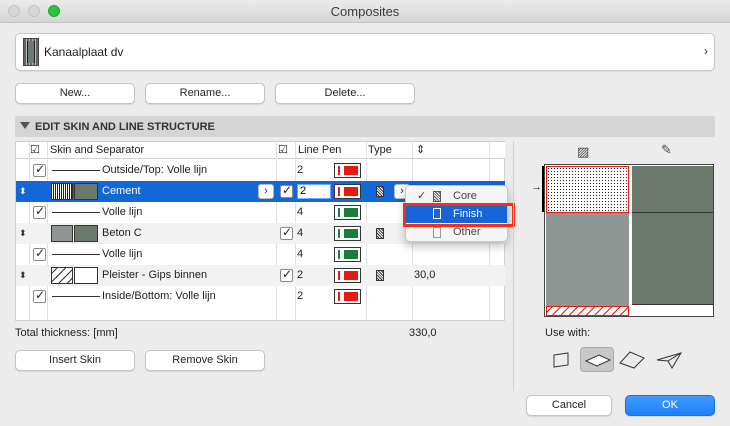 The width and height of the screenshot is (730, 426). I want to click on cancel-button: Cancel, so click(569, 405).